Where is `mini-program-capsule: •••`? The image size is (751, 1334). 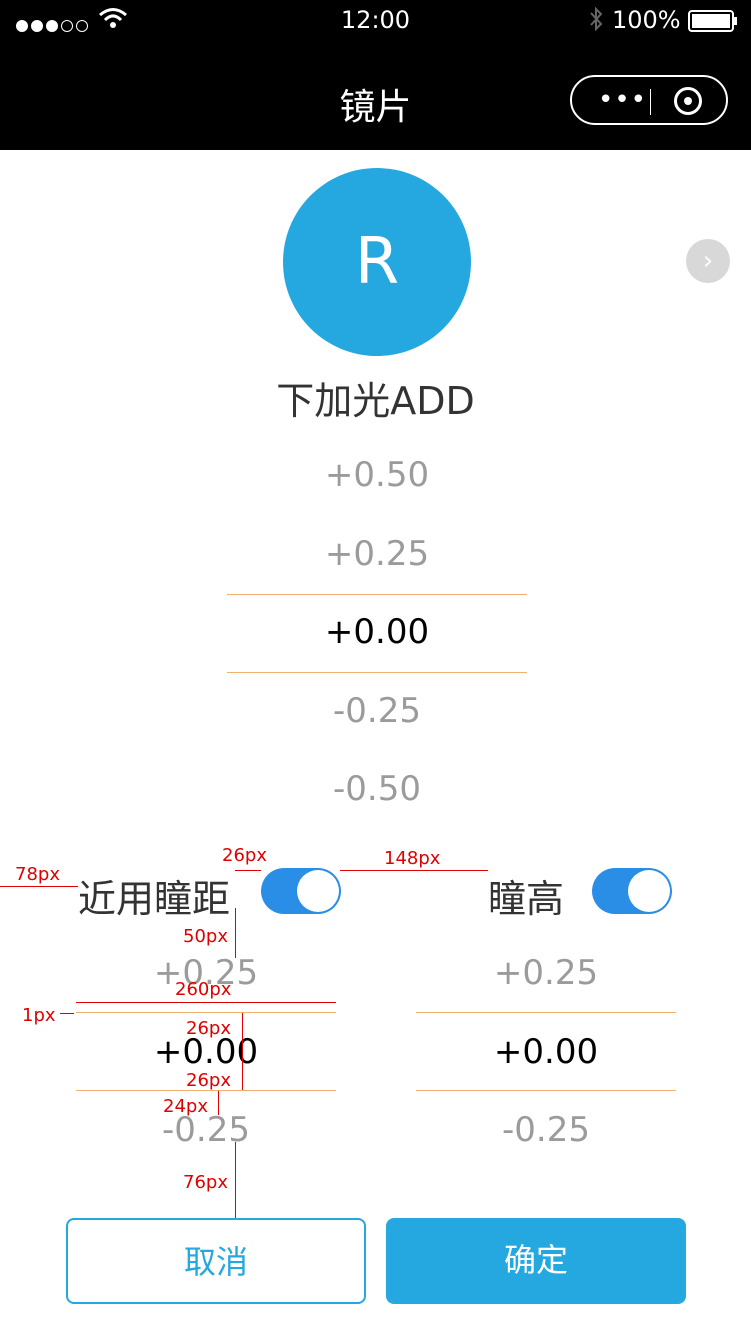 mini-program-capsule: ••• is located at coordinates (649, 100).